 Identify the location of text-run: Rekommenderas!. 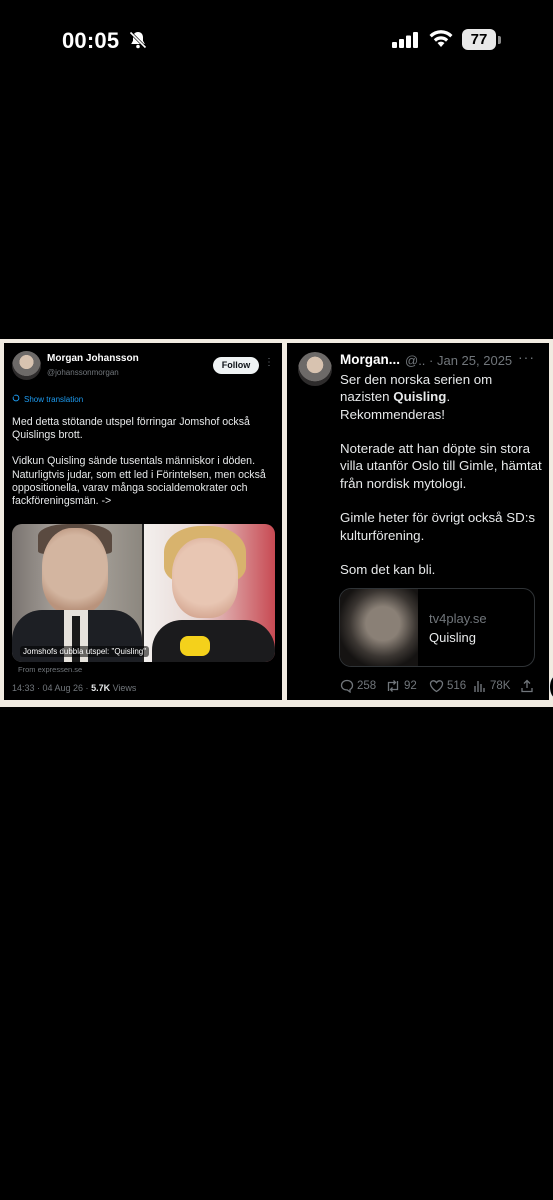
(392, 414).